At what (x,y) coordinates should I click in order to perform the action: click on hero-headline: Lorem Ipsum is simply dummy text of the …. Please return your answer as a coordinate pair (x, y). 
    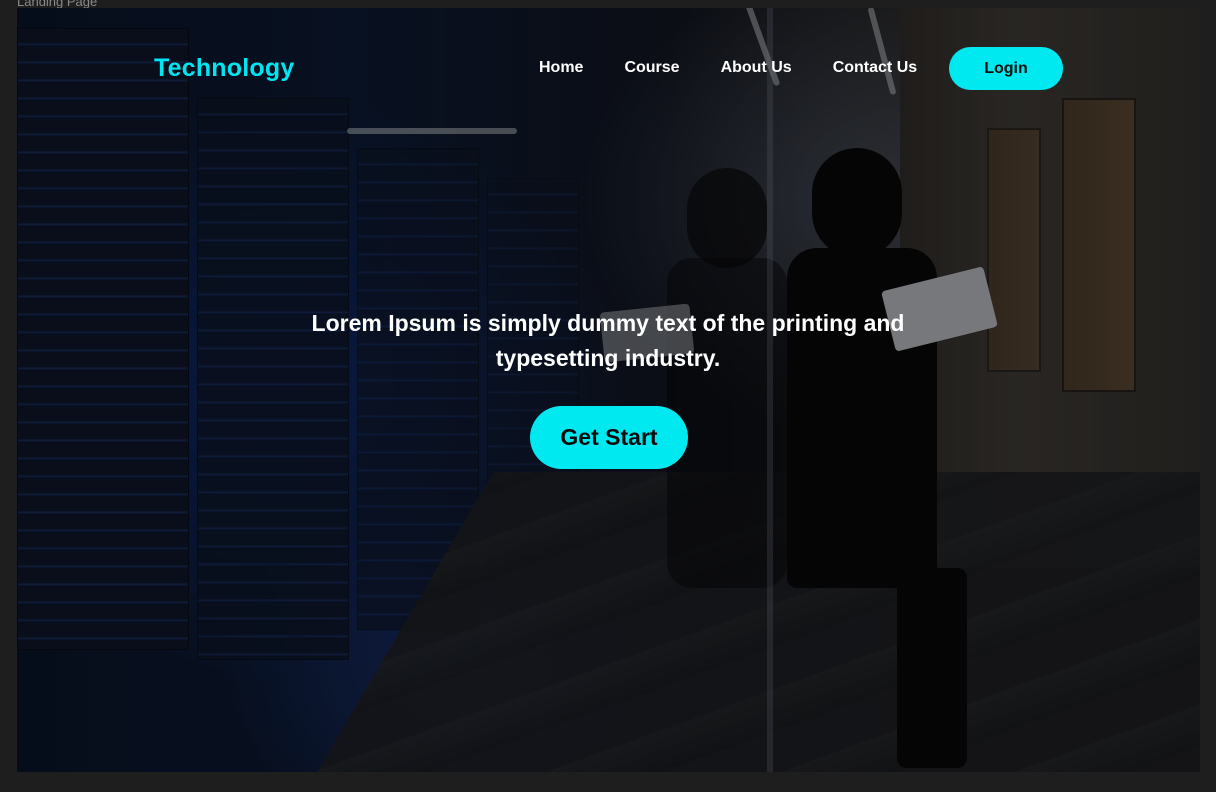
    Looking at the image, I should click on (608, 340).